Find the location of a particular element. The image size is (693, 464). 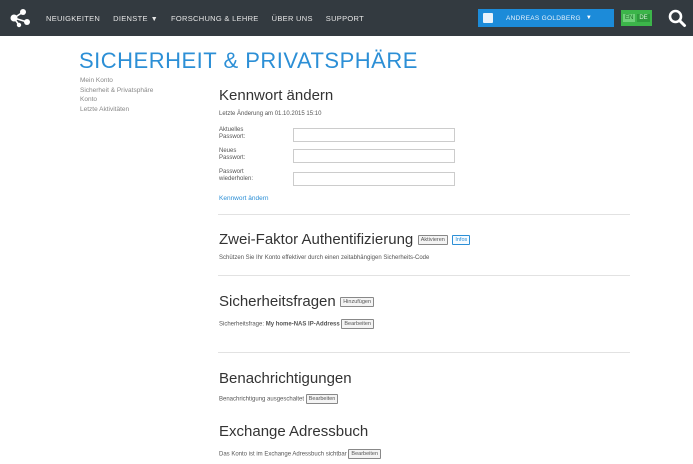

user-menu-button: ANDREAS GOLDBERG ▼ is located at coordinates (546, 18).